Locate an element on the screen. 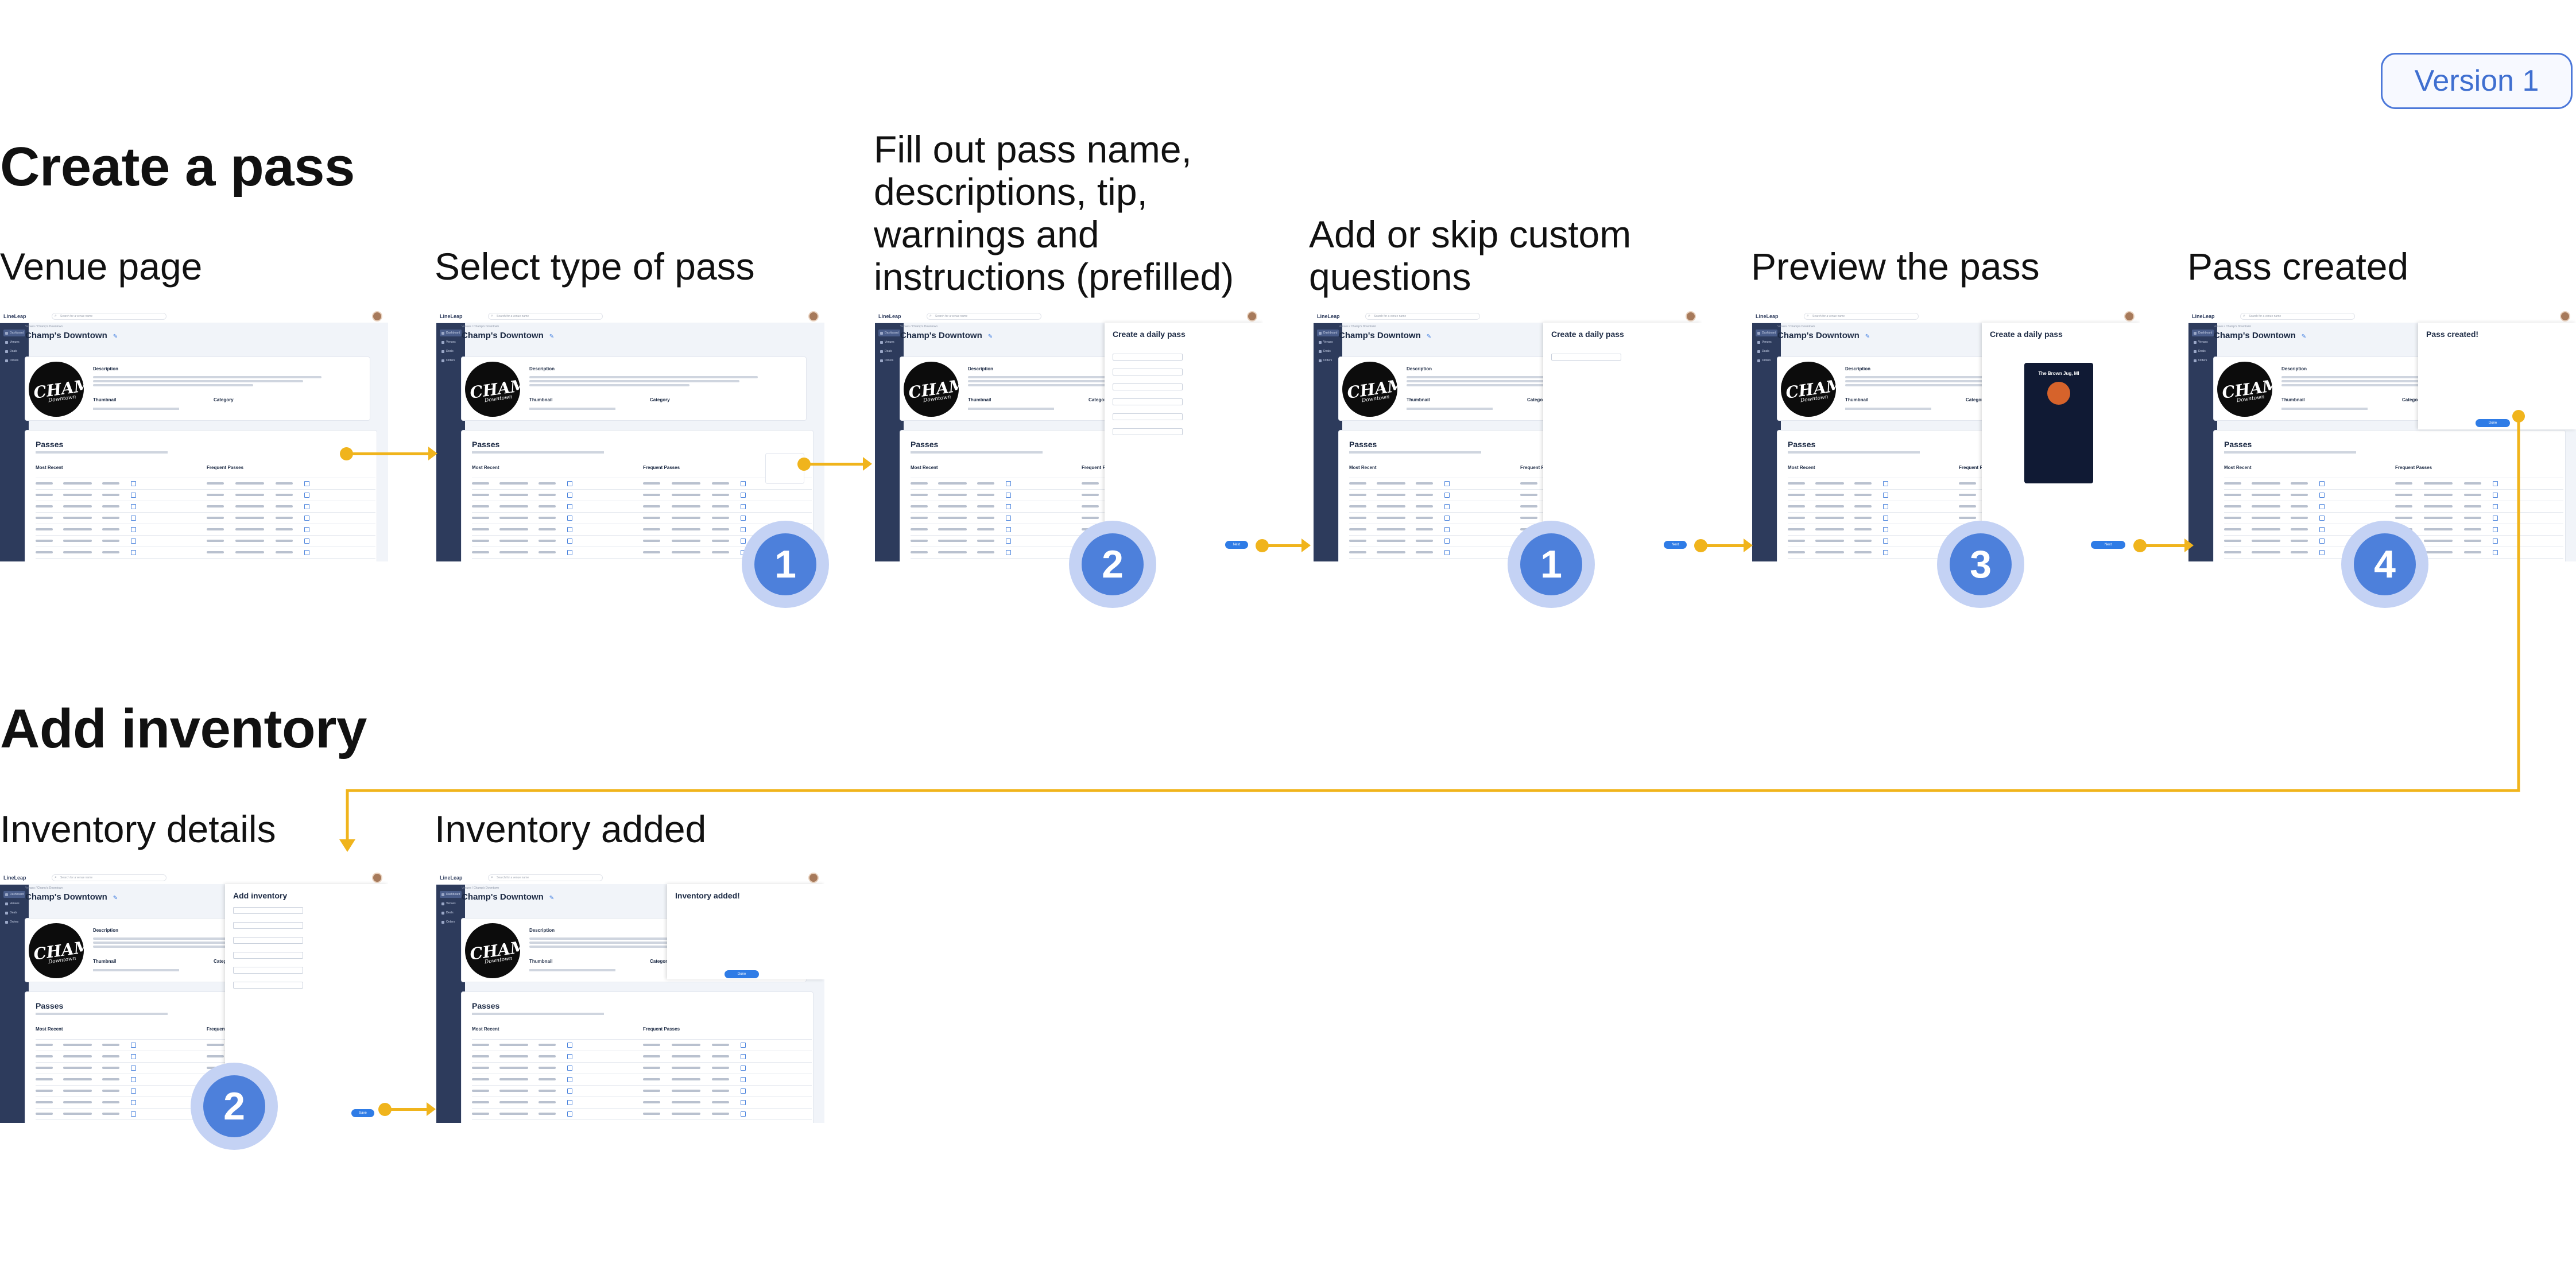 The width and height of the screenshot is (2576, 1263). step-number: 4 is located at coordinates (2385, 564).